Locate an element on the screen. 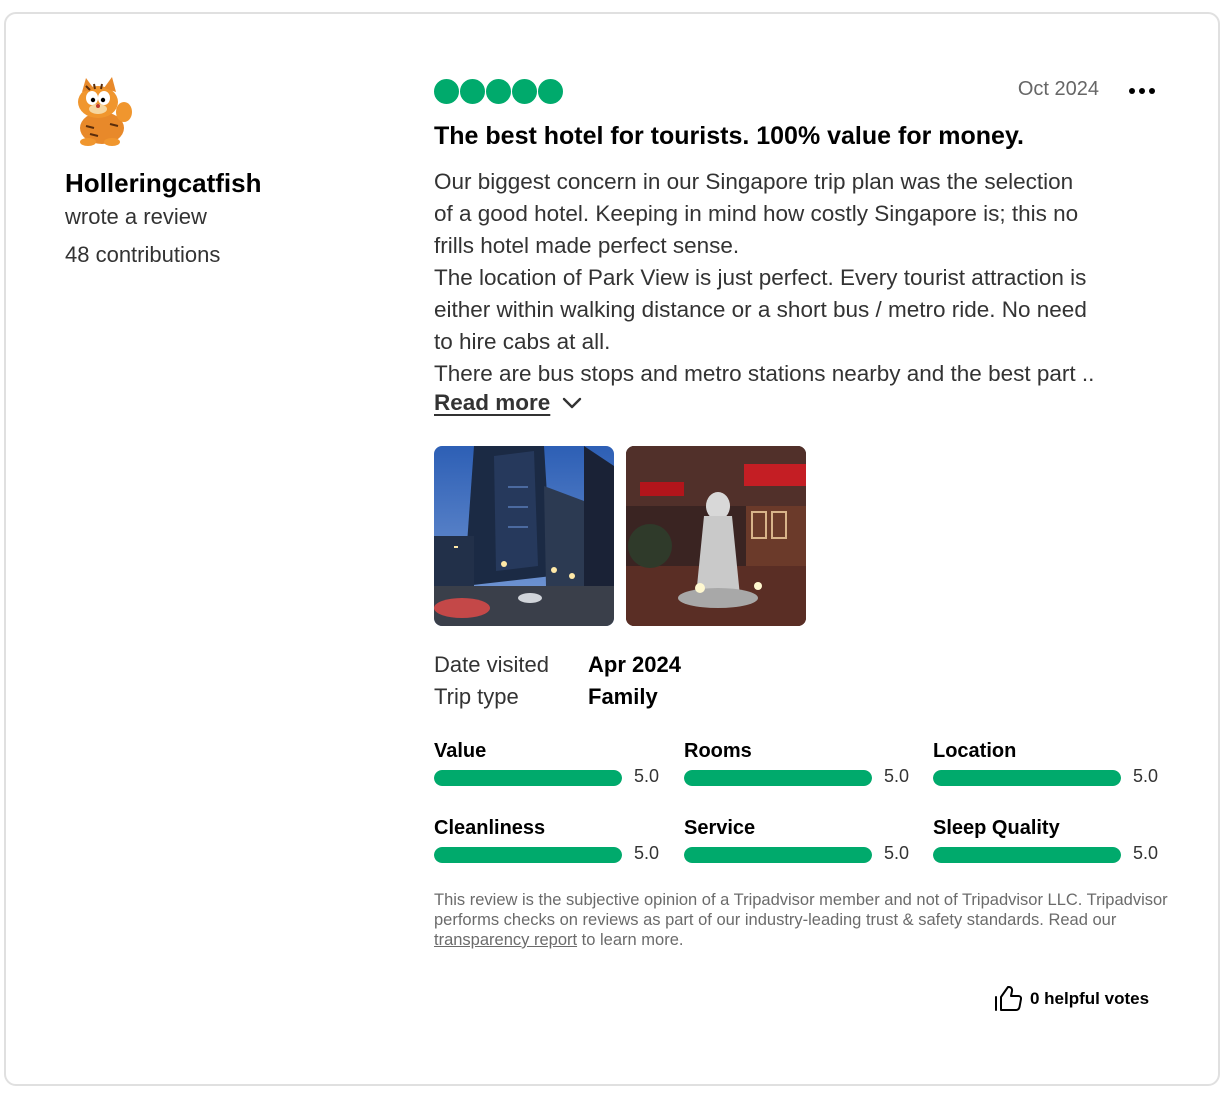  subrating-label: Rooms is located at coordinates (718, 751).